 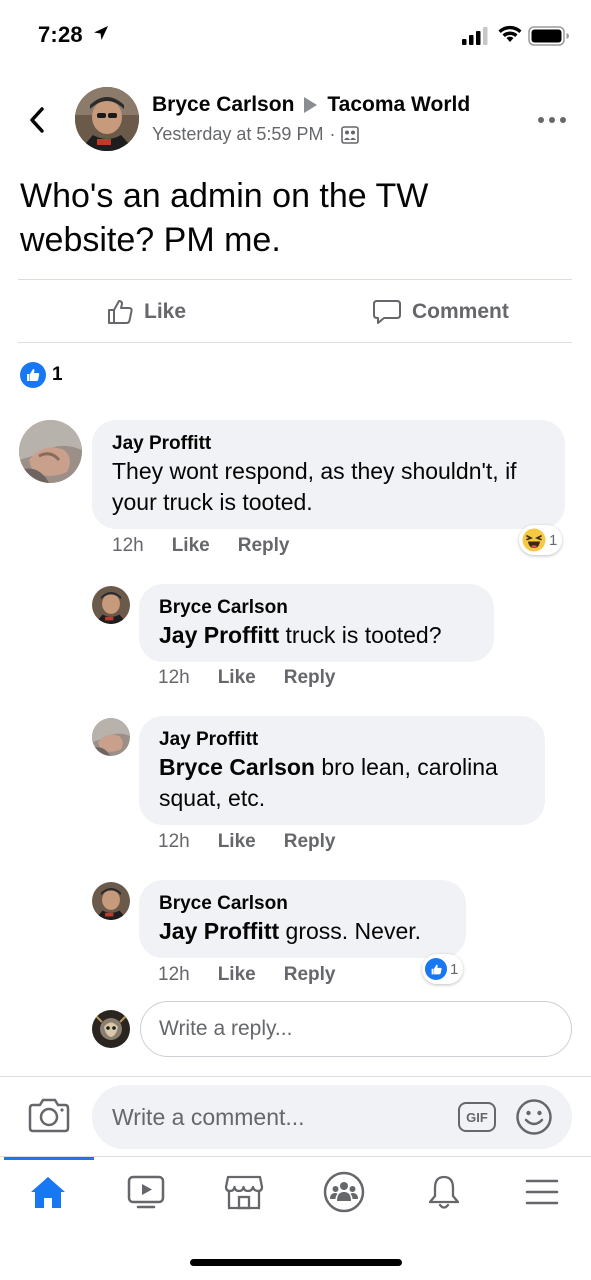 I want to click on reaction-count: 1, so click(x=57, y=374).